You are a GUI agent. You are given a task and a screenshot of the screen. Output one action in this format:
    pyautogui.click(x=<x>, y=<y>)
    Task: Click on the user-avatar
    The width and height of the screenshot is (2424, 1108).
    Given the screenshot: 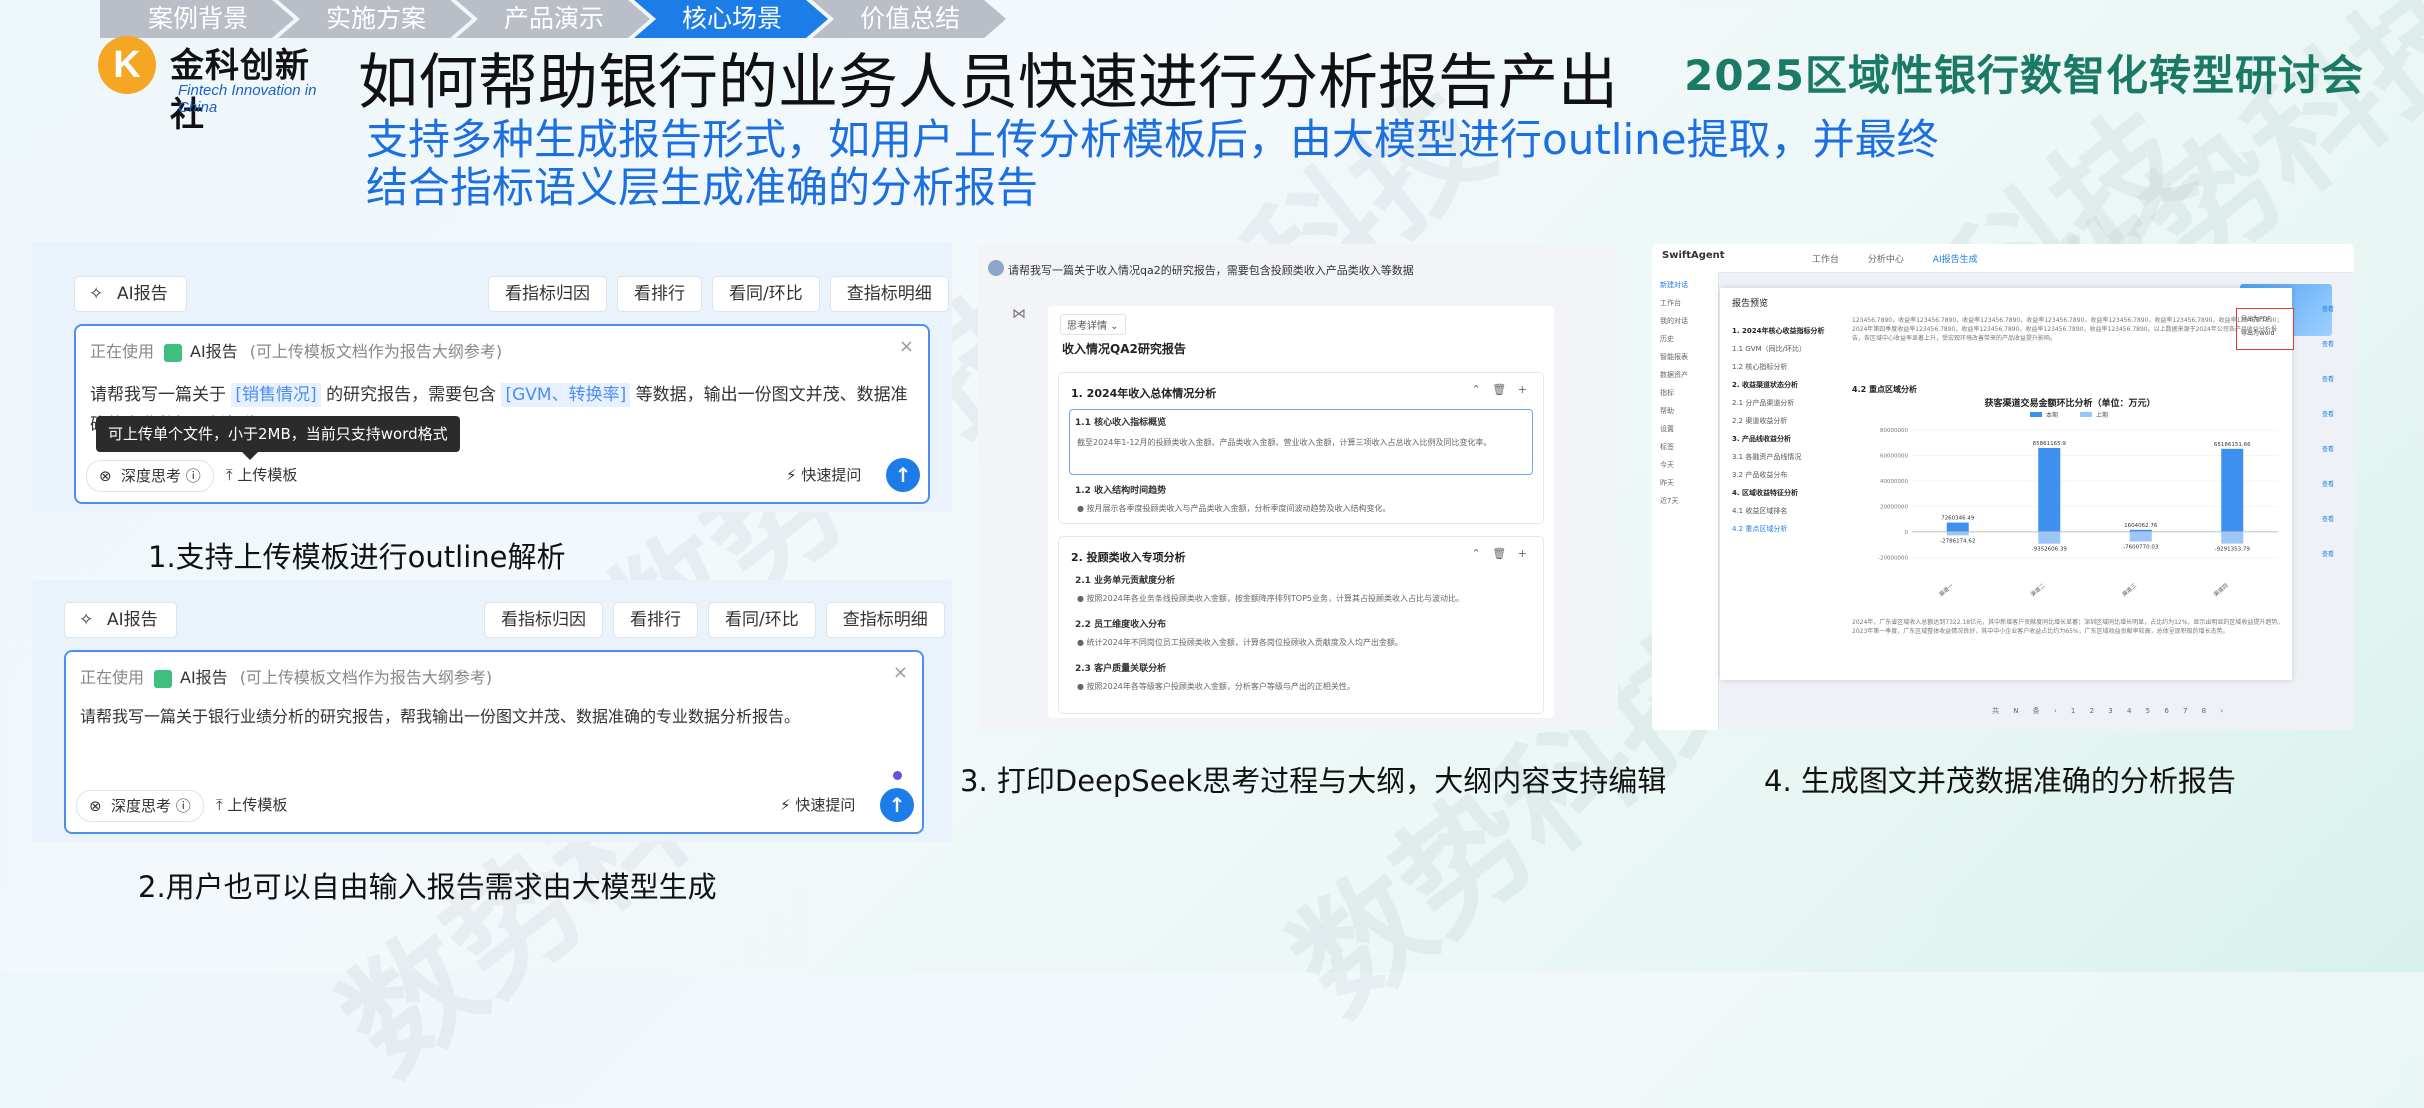 What is the action you would take?
    pyautogui.click(x=996, y=268)
    